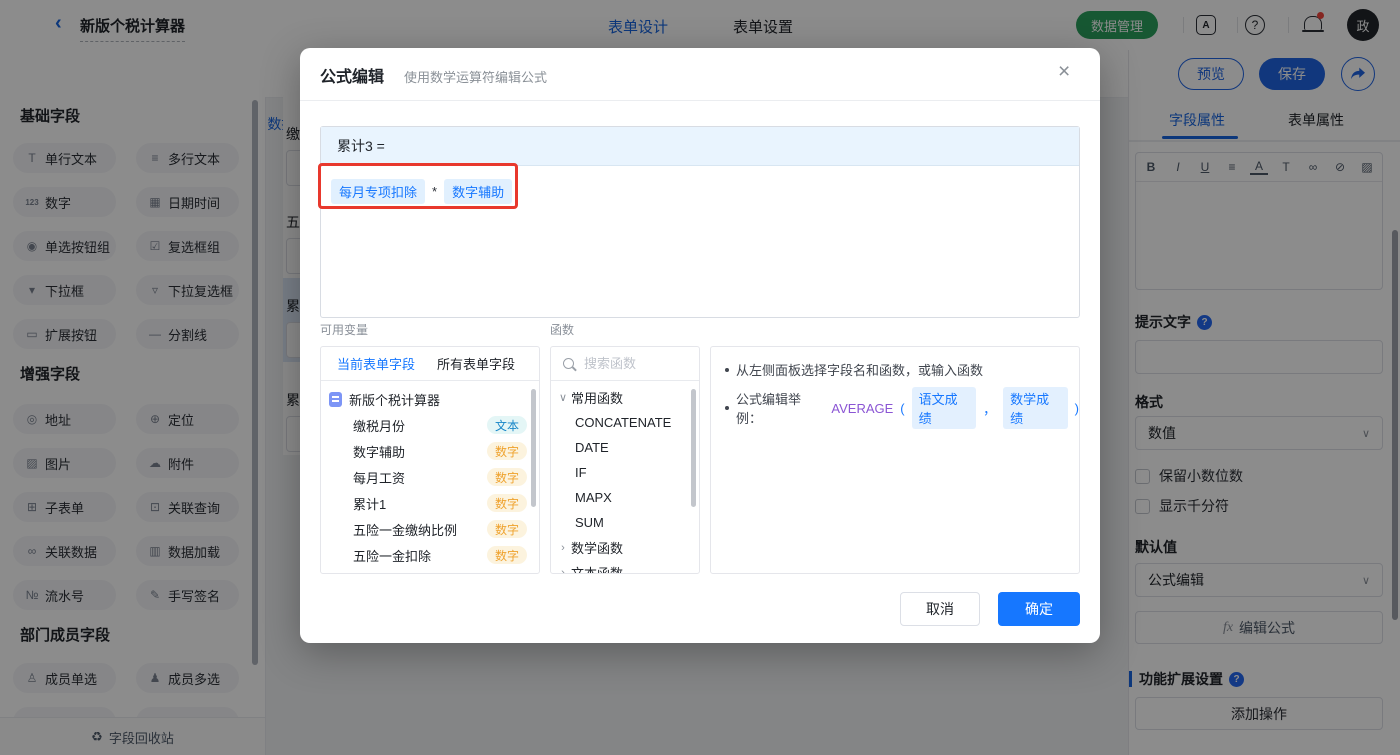  I want to click on function-item: MAPX, so click(625, 497).